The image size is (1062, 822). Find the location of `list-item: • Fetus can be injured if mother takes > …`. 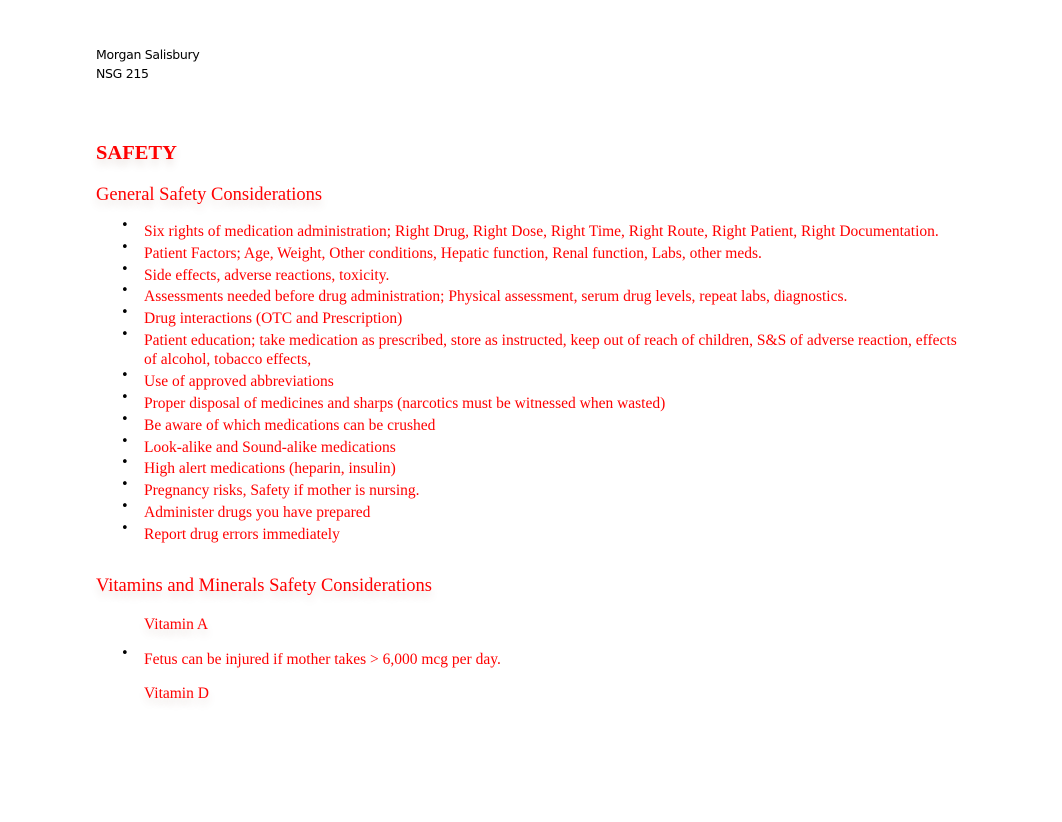

list-item: • Fetus can be injured if mother takes > … is located at coordinates (309, 658).